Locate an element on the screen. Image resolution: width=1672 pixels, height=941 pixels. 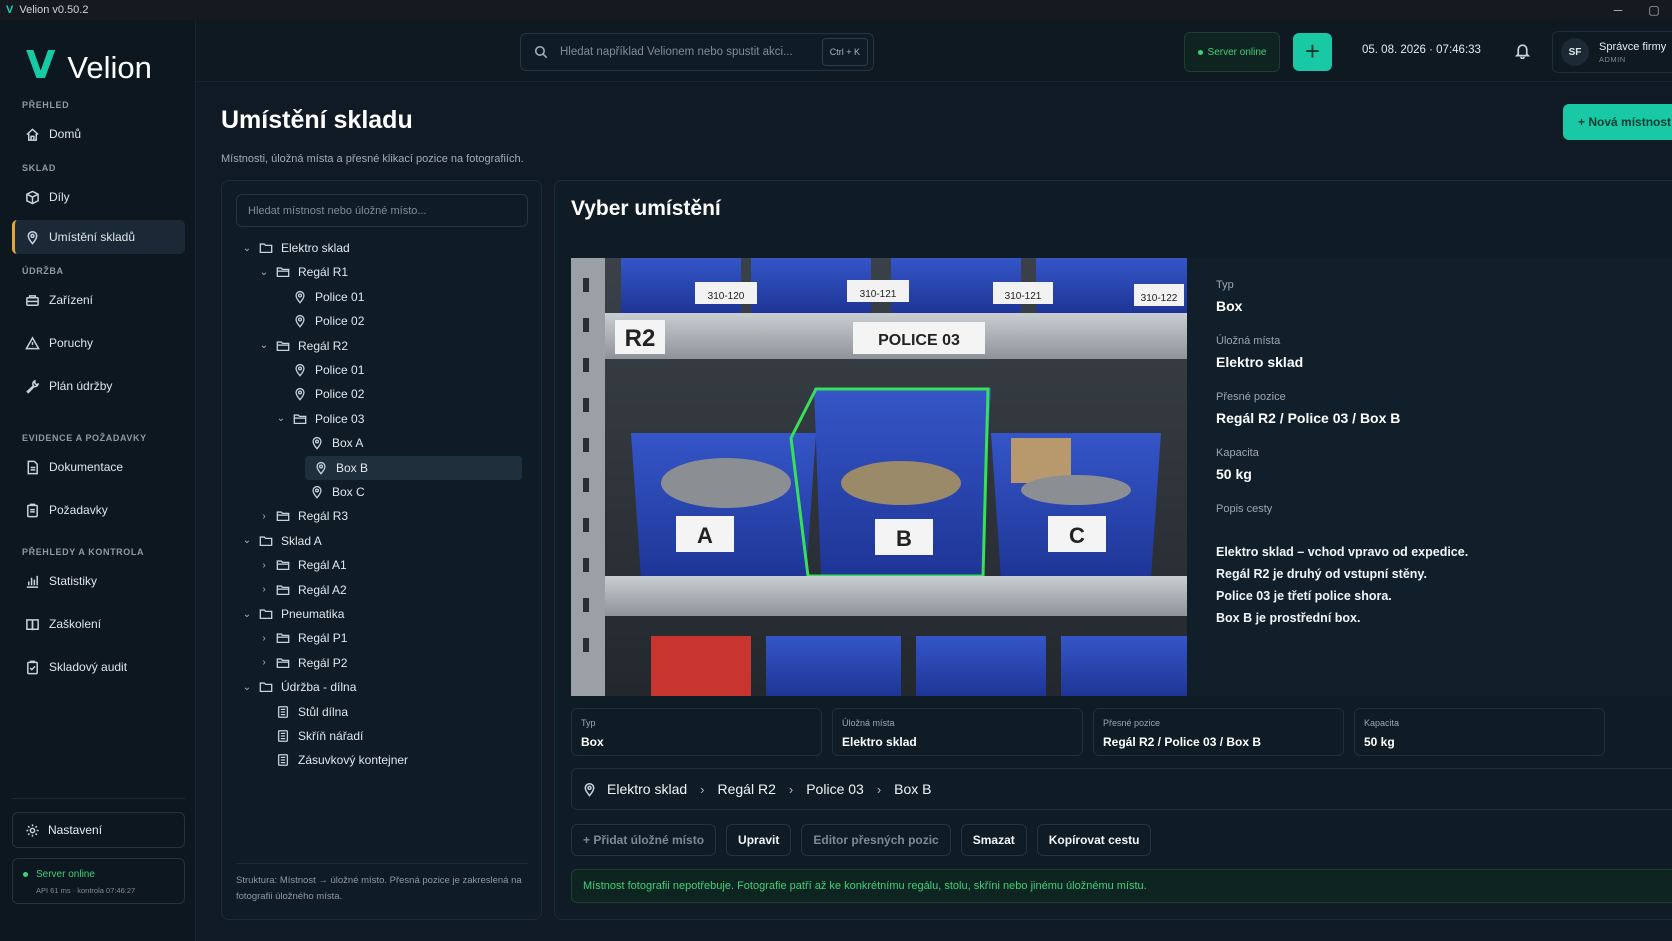
tree-row: ⌄ Police 03 is located at coordinates (319, 419).